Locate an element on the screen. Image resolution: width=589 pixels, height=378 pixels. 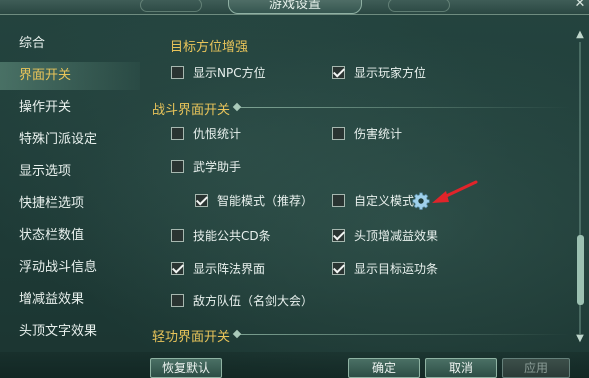
bottom-bar is located at coordinates (294, 365).